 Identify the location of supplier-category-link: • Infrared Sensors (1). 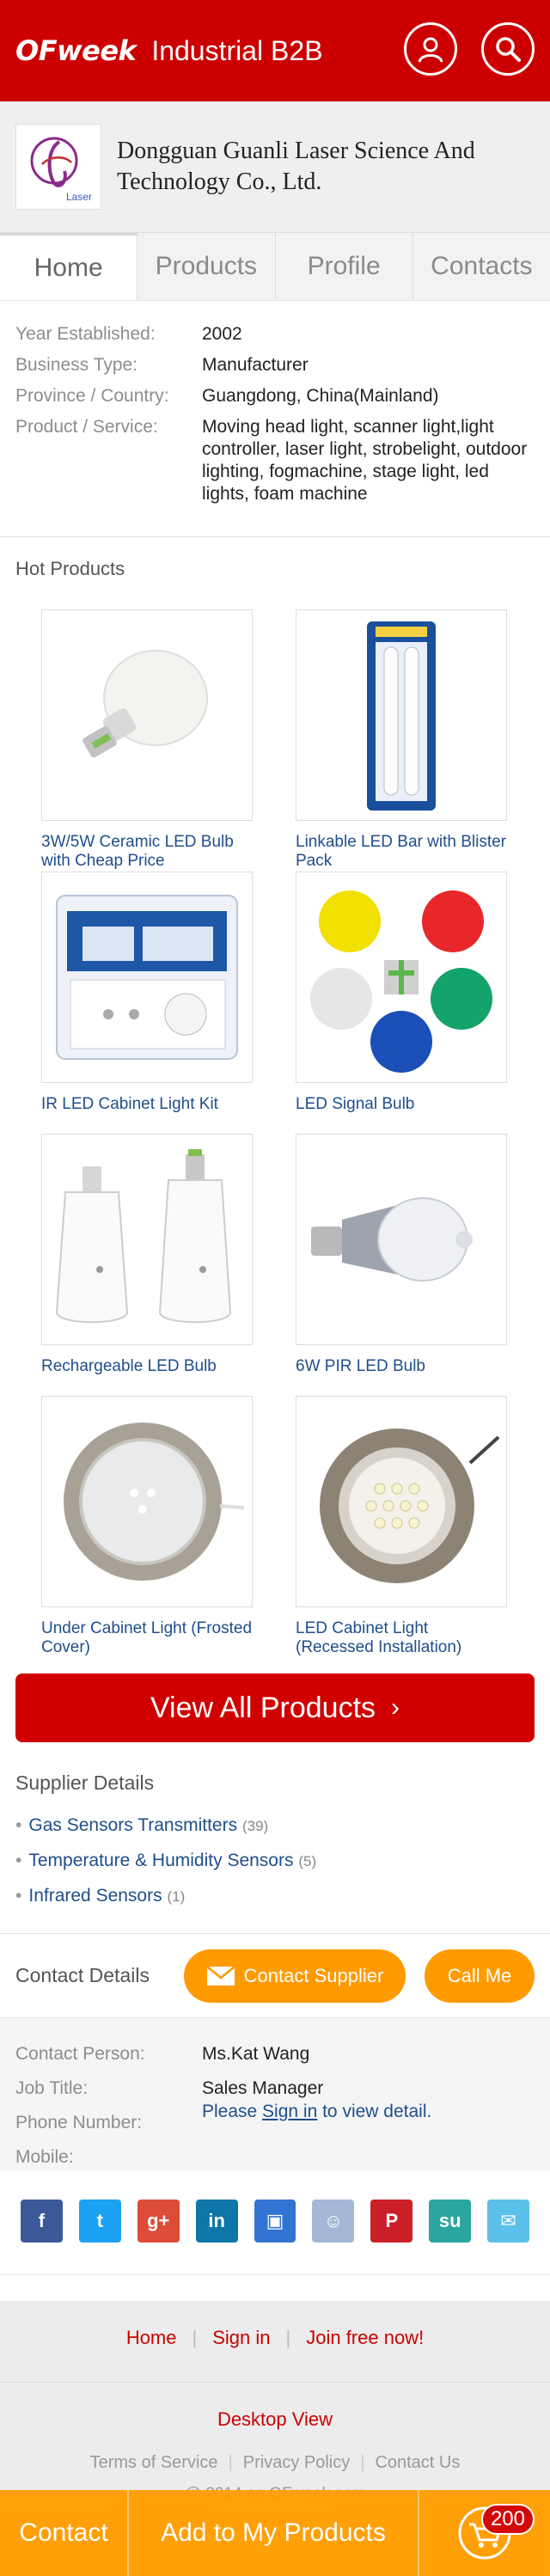
(275, 1896).